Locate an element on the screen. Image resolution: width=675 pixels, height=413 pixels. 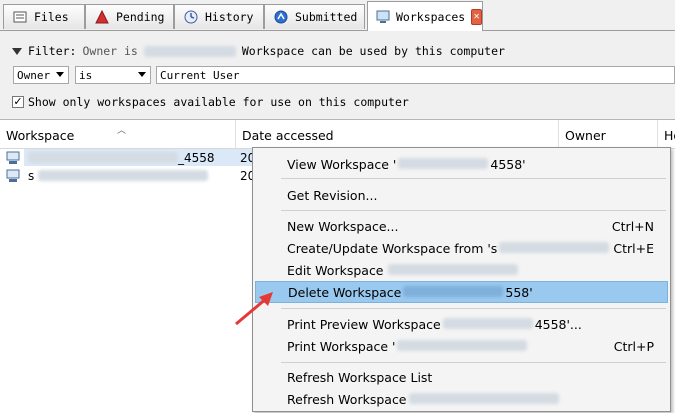
menu-item-refresh-workspace-list: Refresh Workspace List is located at coordinates (461, 377).